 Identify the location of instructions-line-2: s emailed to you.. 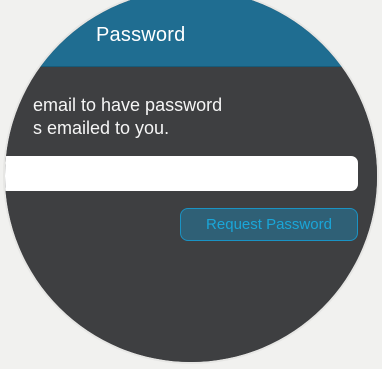
(101, 128).